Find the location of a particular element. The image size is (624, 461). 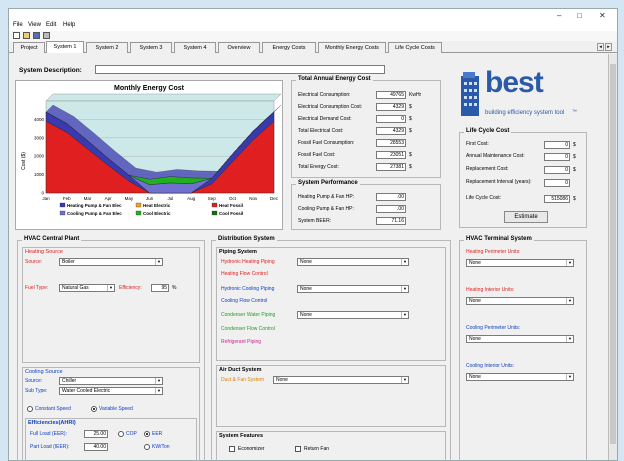

chart-xtick-label: Nov is located at coordinates (253, 198).